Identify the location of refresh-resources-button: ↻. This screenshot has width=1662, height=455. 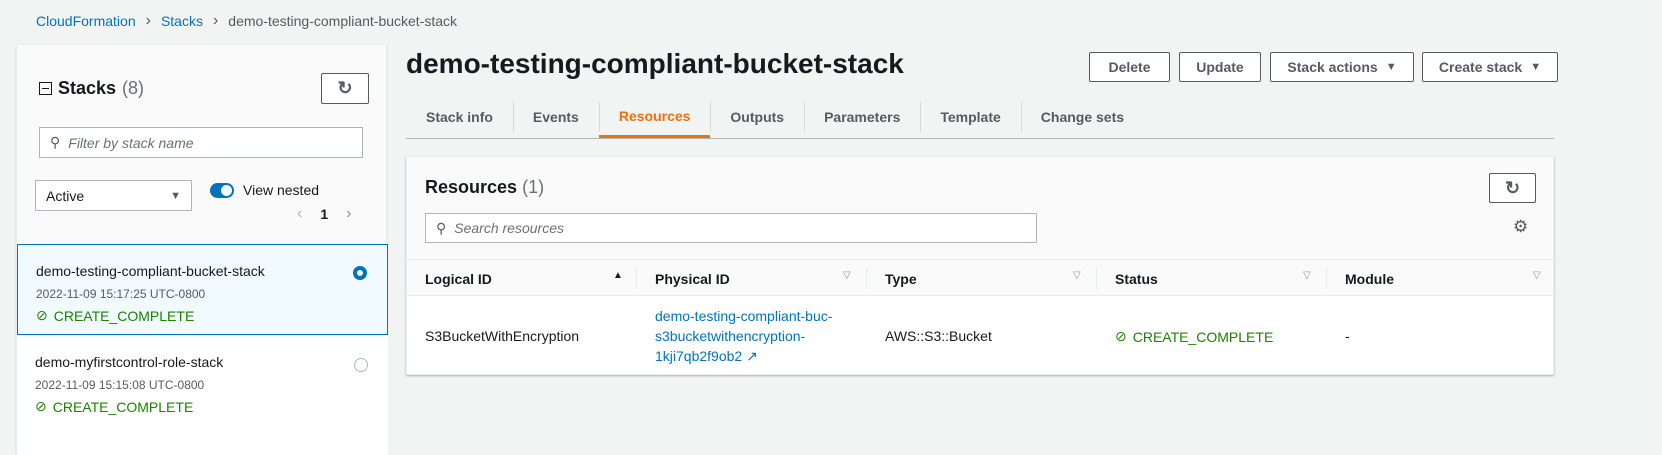
(1512, 188).